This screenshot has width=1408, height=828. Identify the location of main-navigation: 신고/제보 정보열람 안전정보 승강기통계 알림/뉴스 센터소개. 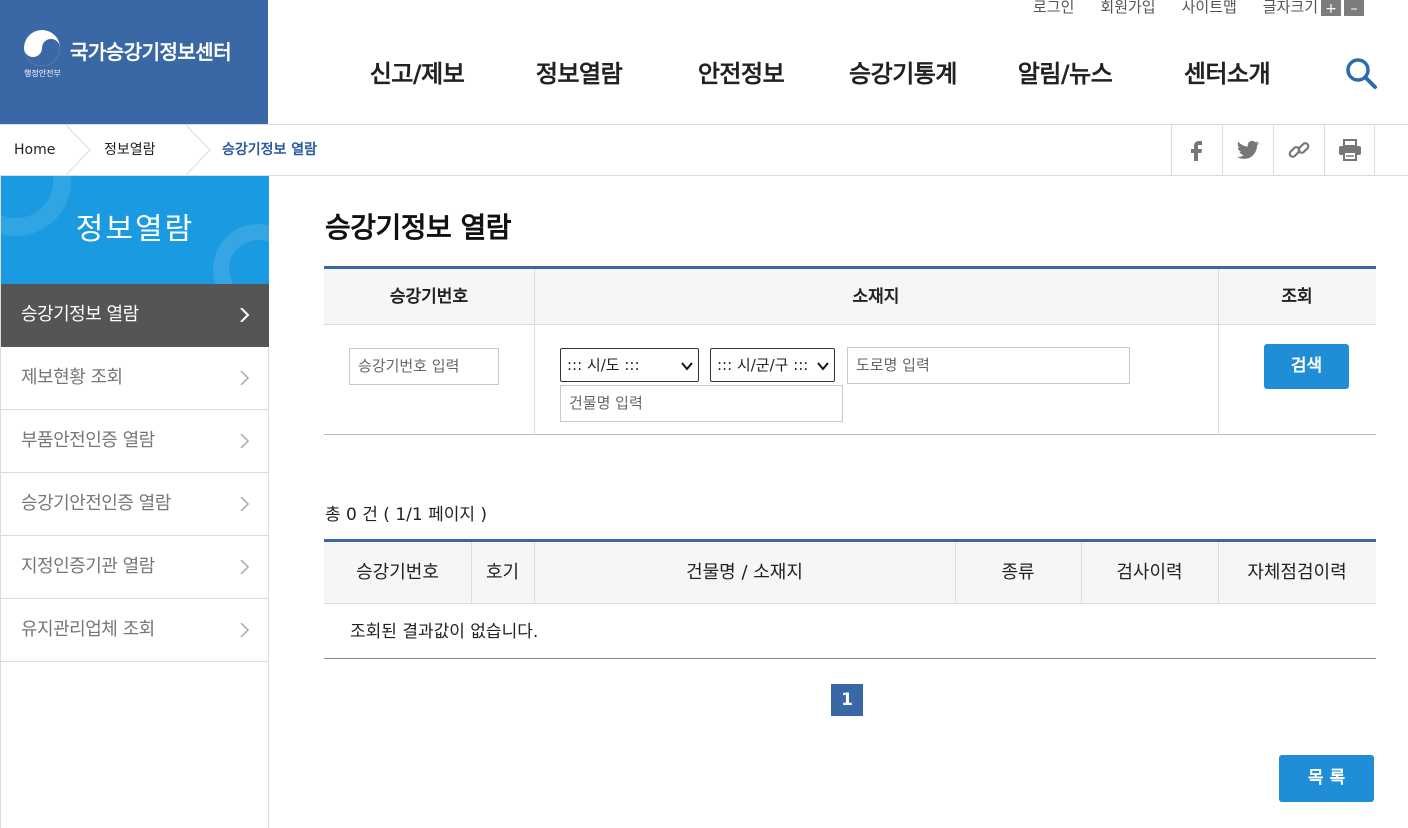
(822, 71).